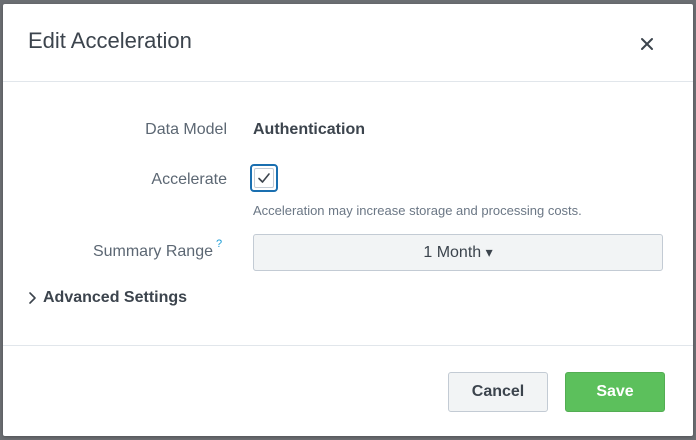 This screenshot has width=696, height=440. Describe the element at coordinates (115, 297) in the screenshot. I see `advanced-settings-label: Advanced Settings` at that location.